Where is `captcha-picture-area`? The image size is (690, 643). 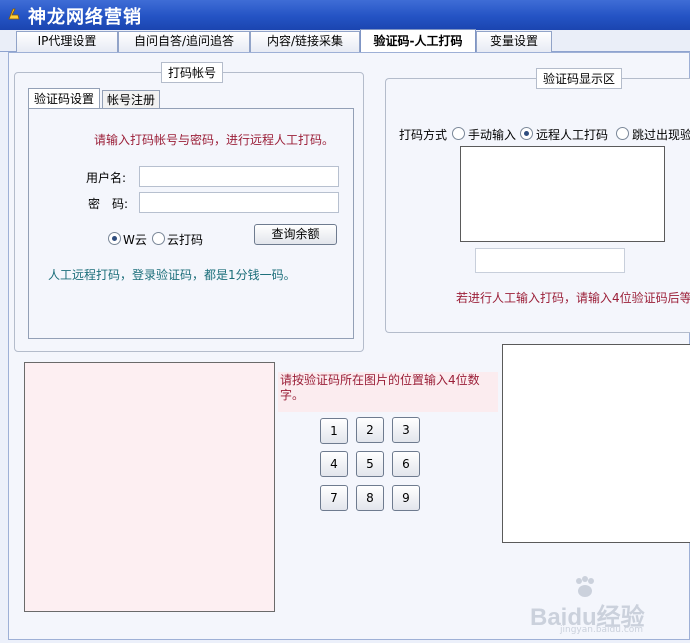
captcha-picture-area is located at coordinates (149, 487).